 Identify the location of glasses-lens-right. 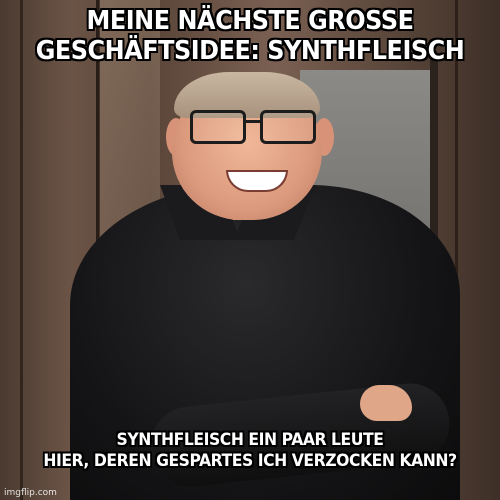
(288, 127).